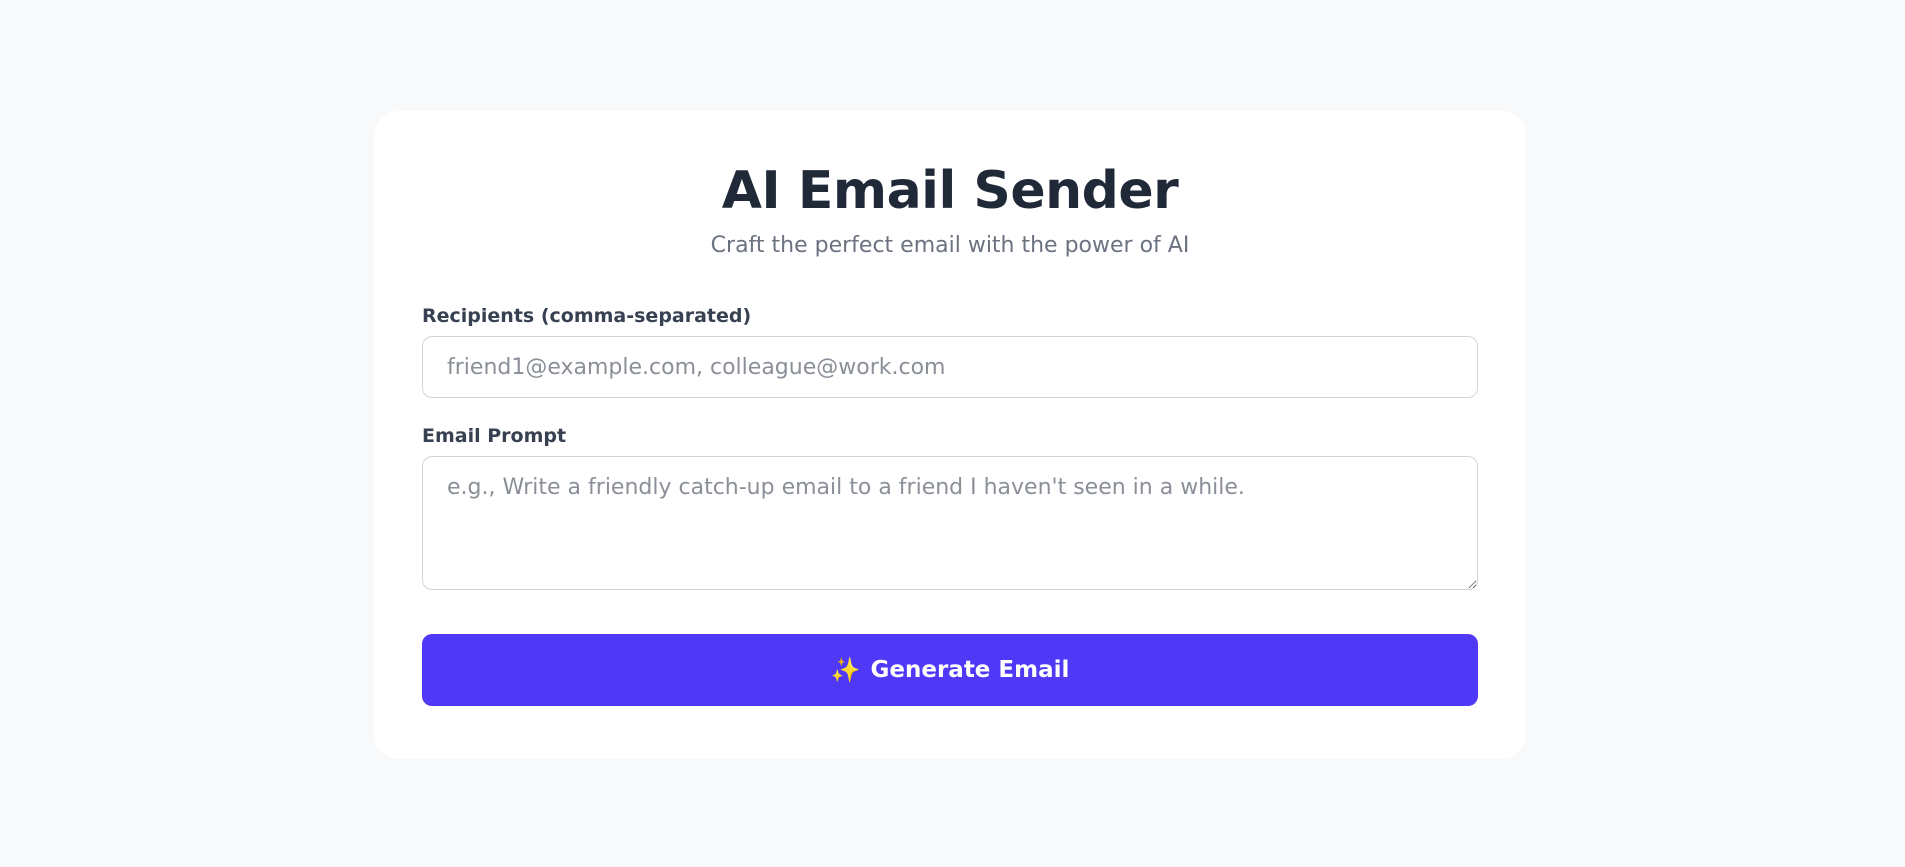 Image resolution: width=1905 pixels, height=867 pixels. Describe the element at coordinates (950, 367) in the screenshot. I see `recipients-input` at that location.